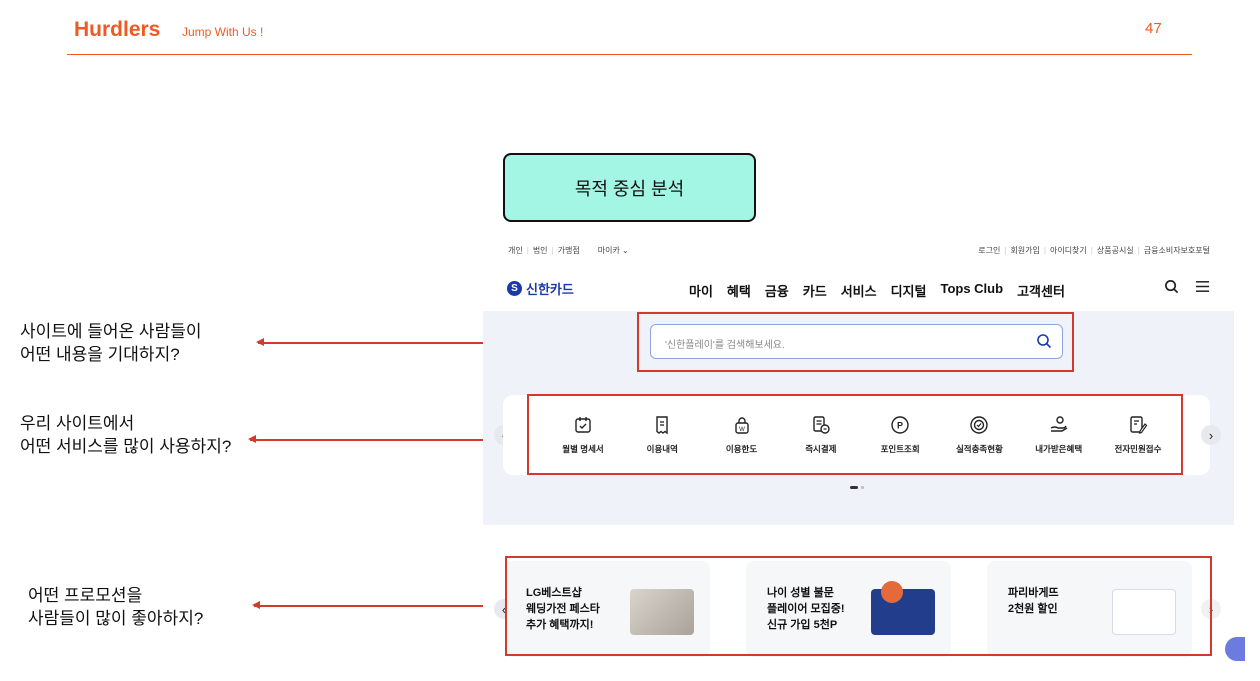 The width and height of the screenshot is (1260, 681). Describe the element at coordinates (111, 343) in the screenshot. I see `note-expectation: 사이트에 들어온 사람들이 어떤 내용을 기대하지?` at that location.